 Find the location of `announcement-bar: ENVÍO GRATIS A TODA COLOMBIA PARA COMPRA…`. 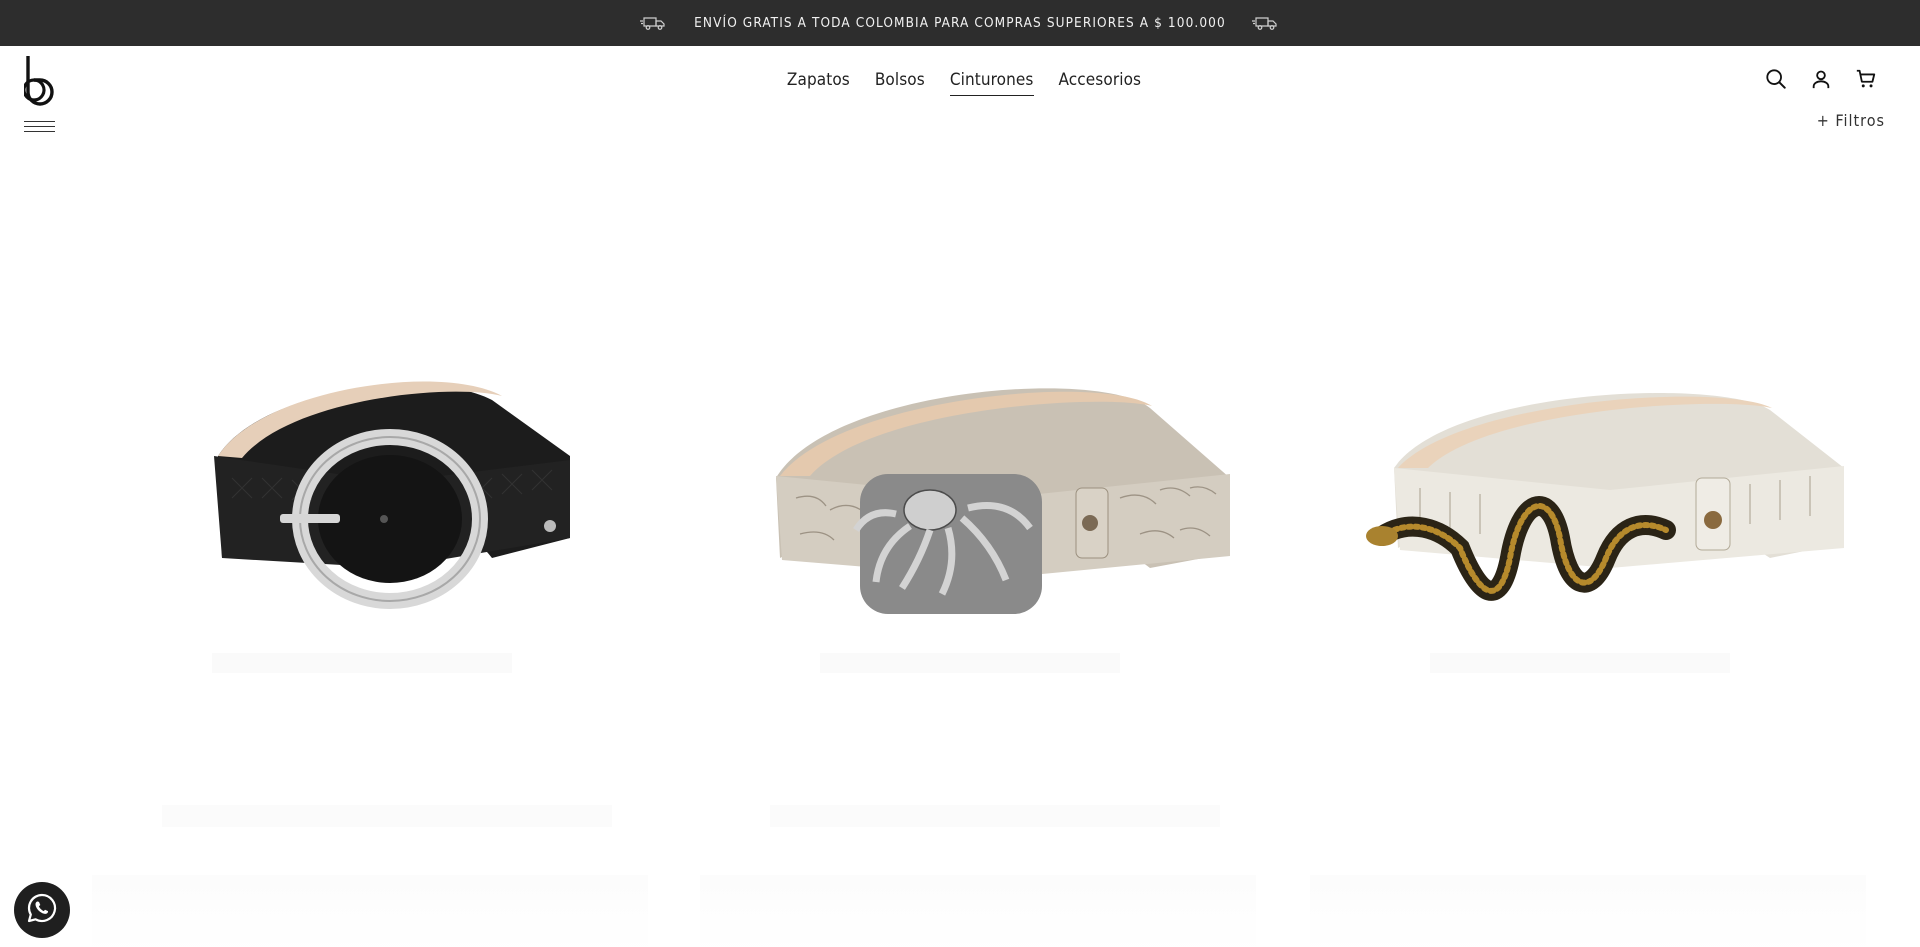

announcement-bar: ENVÍO GRATIS A TODA COLOMBIA PARA COMPRA… is located at coordinates (960, 23).